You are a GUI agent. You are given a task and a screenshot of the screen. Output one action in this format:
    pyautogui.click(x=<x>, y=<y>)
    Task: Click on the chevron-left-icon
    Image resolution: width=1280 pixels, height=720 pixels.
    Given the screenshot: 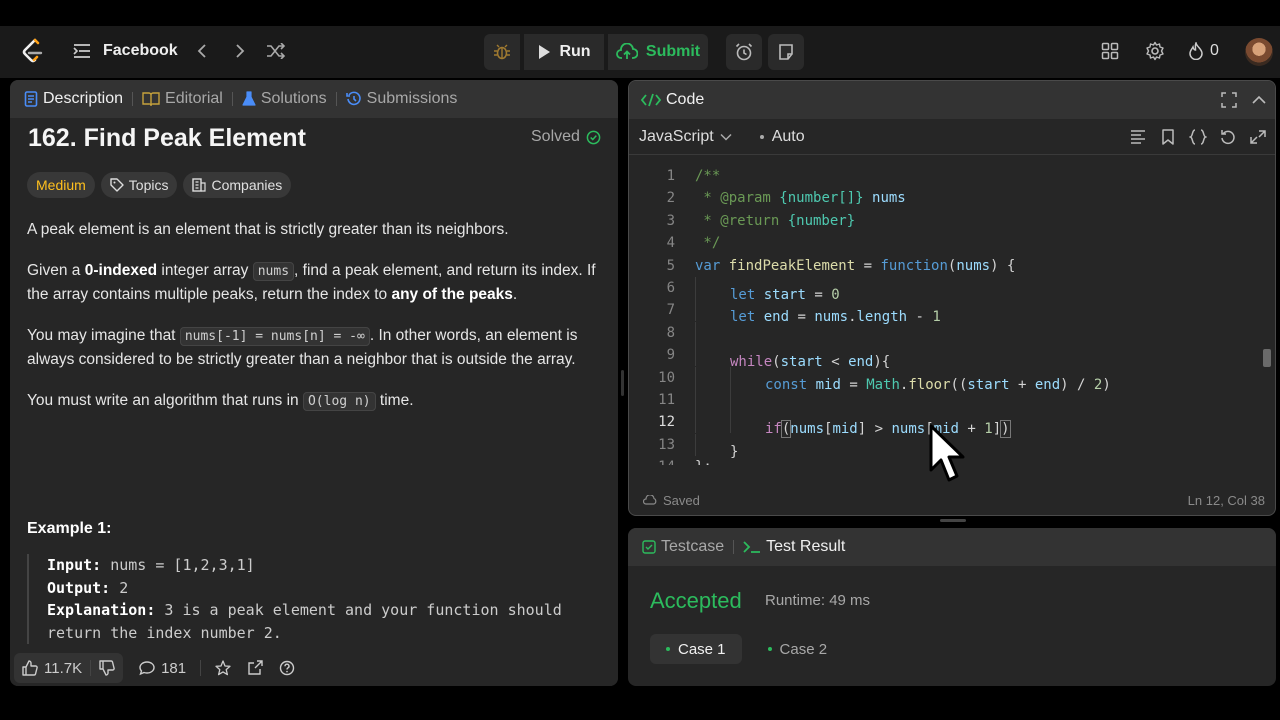 What is the action you would take?
    pyautogui.click(x=202, y=51)
    